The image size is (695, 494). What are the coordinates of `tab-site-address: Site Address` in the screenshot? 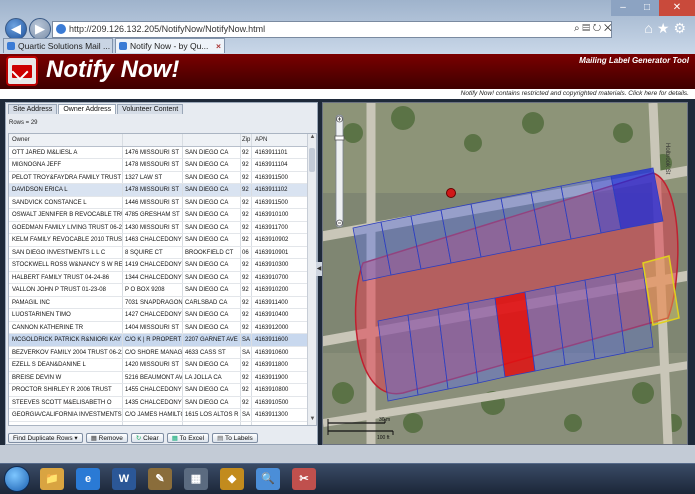 It's located at (33, 109).